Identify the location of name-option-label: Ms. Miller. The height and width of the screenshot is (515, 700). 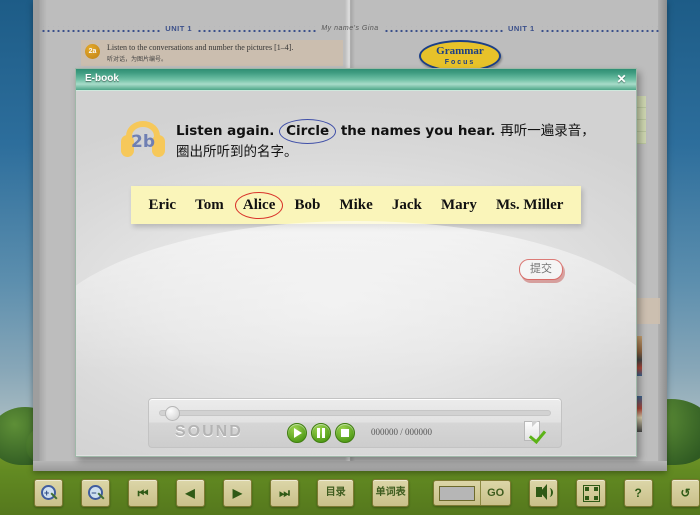
(529, 204).